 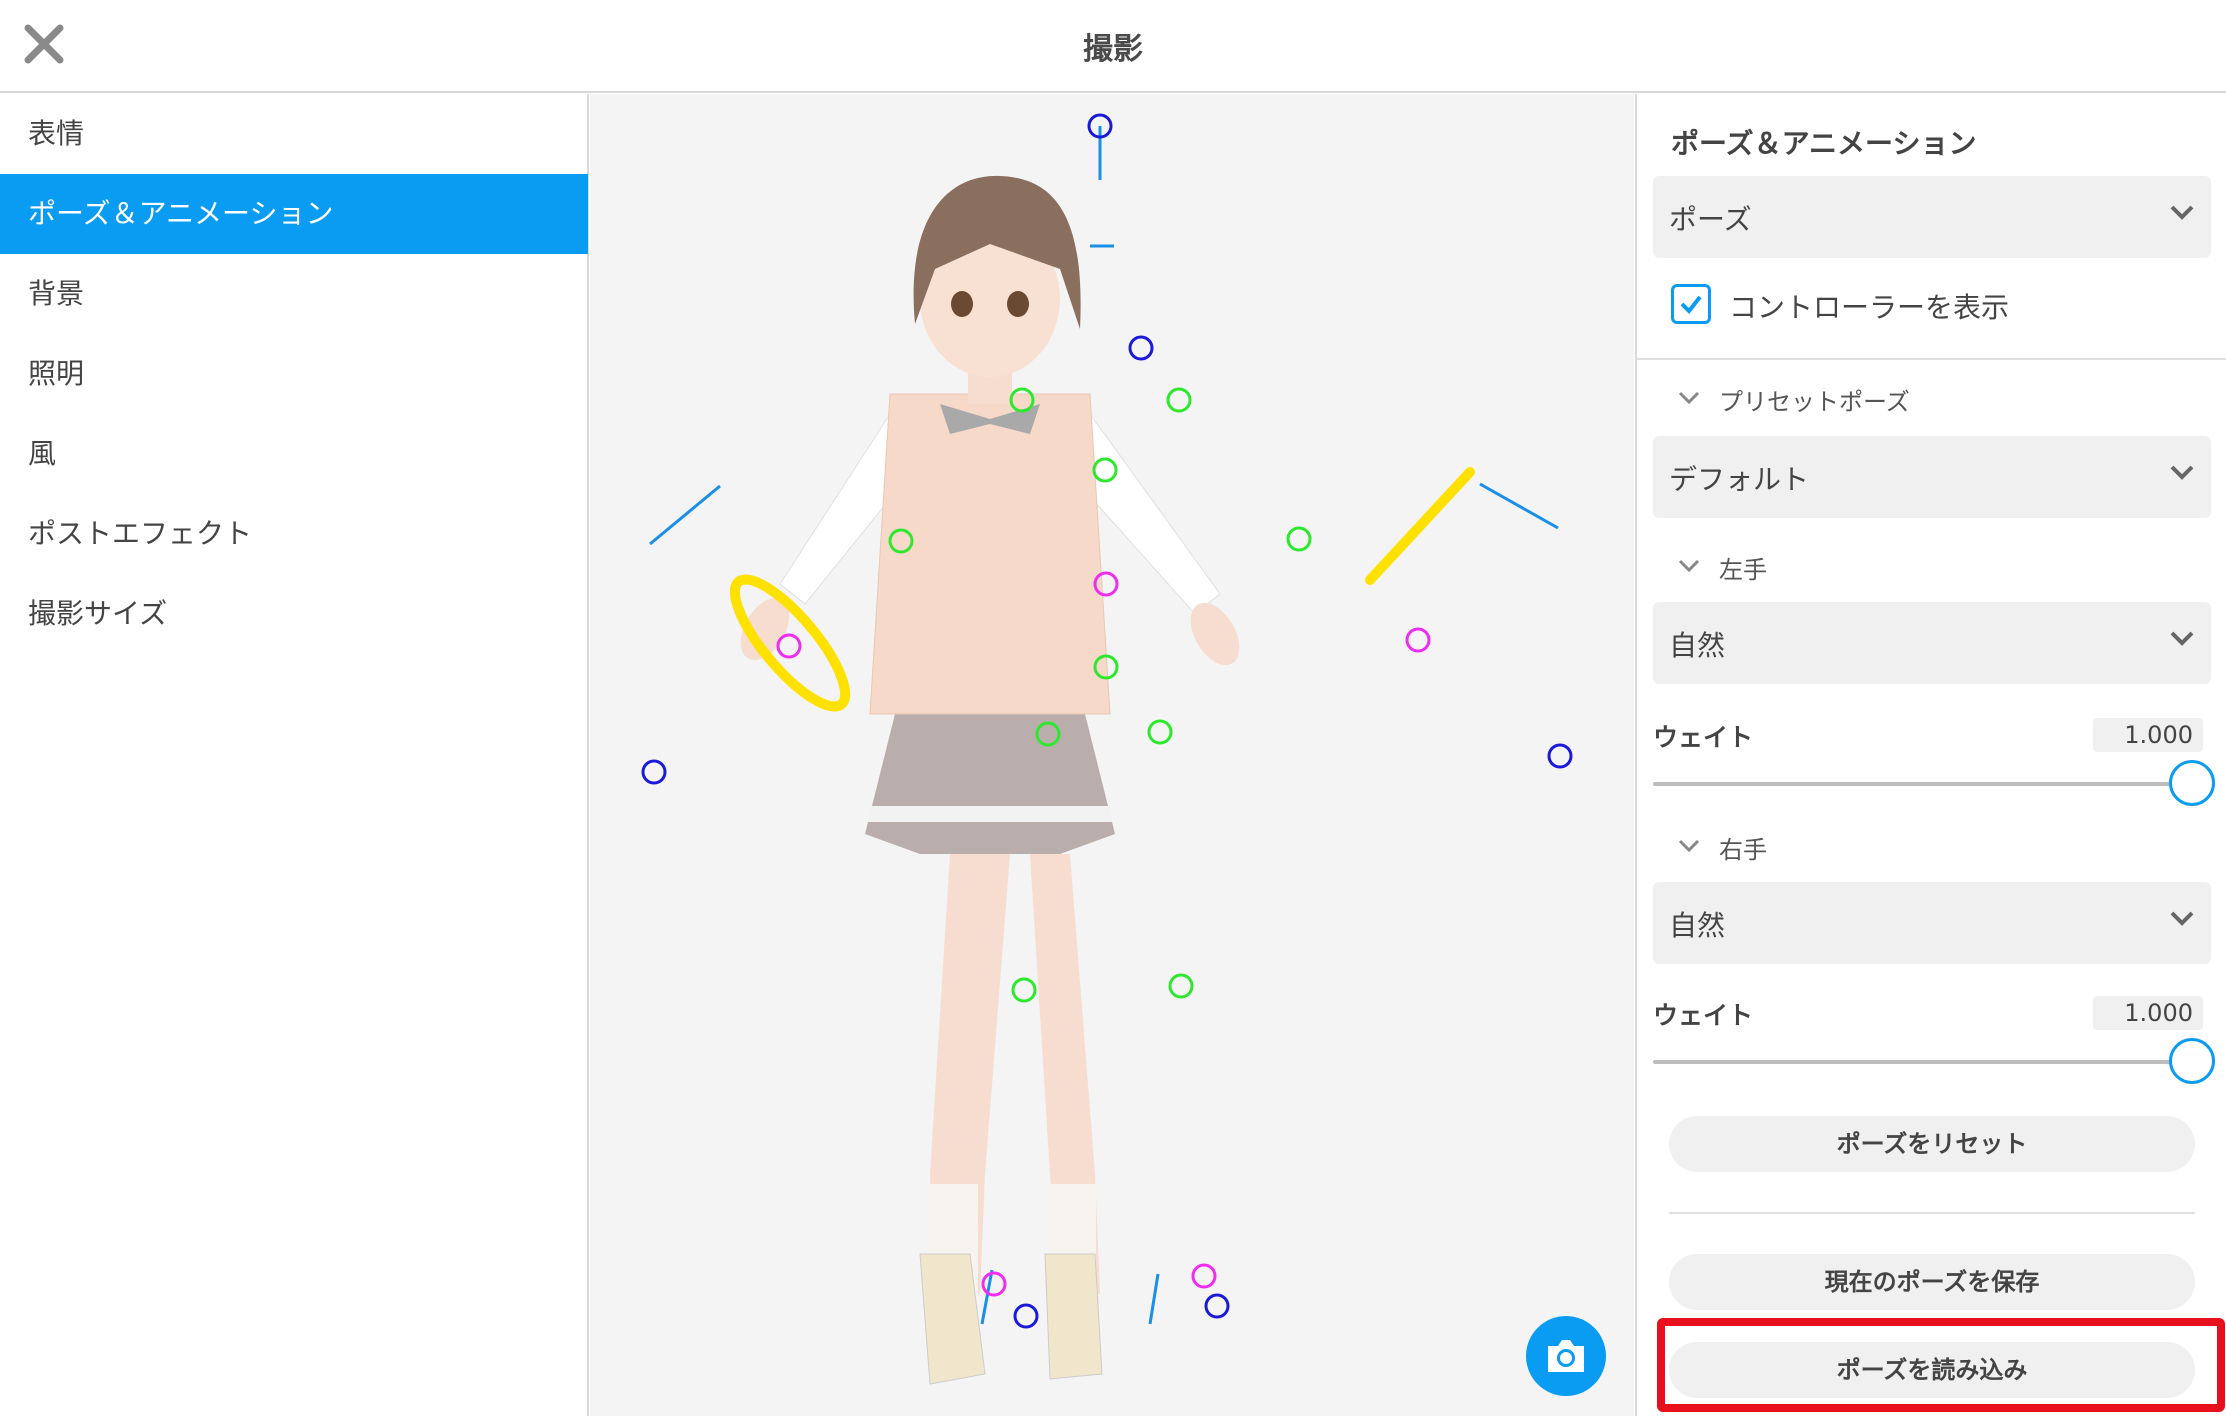 I want to click on right-hand-value: 自然, so click(x=1697, y=925).